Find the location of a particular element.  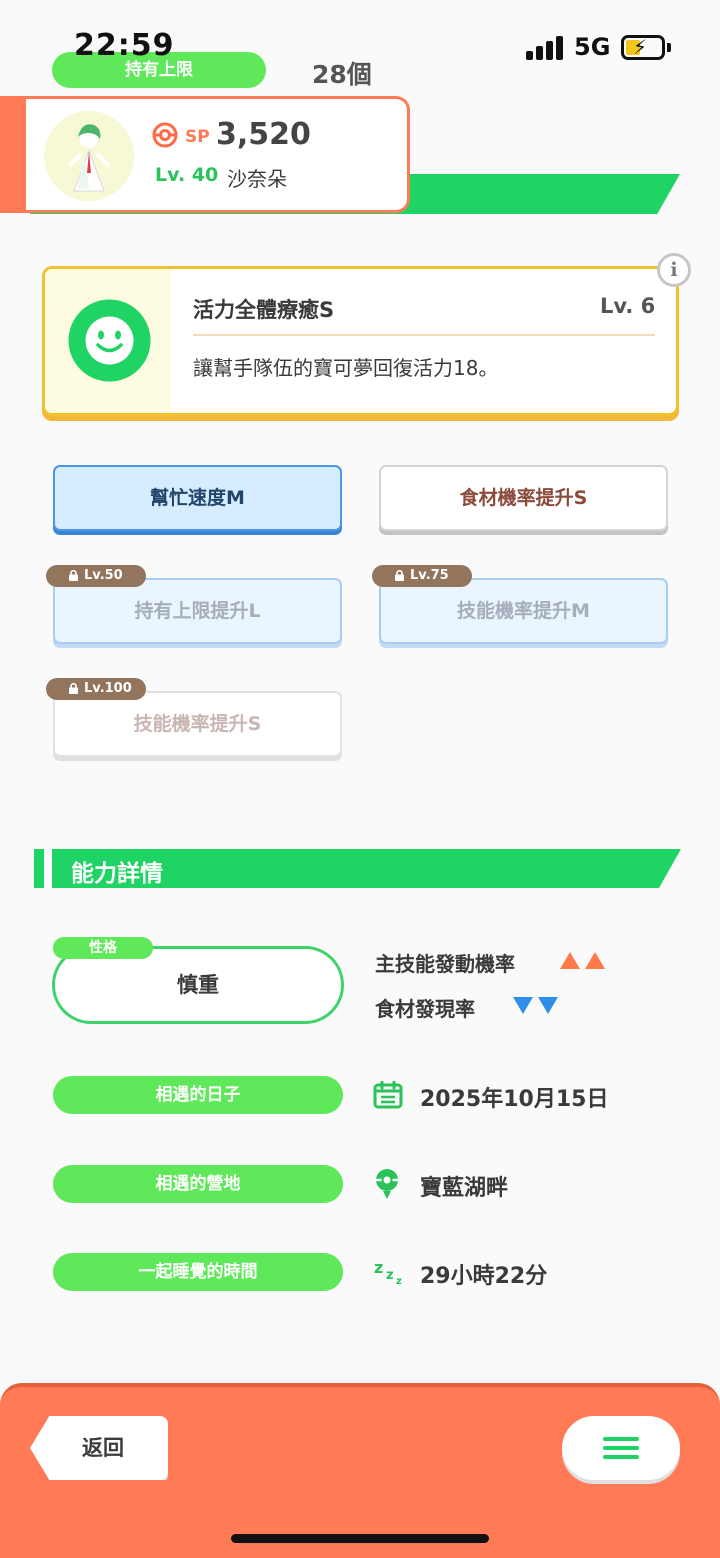

unlock-level-badge: Lv.50 is located at coordinates (96, 576).